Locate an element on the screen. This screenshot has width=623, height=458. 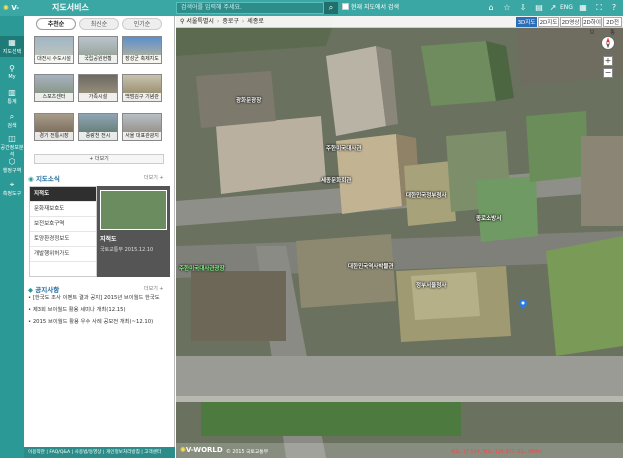
map-label: 주한미국대사관광장 is located at coordinates (202, 268).